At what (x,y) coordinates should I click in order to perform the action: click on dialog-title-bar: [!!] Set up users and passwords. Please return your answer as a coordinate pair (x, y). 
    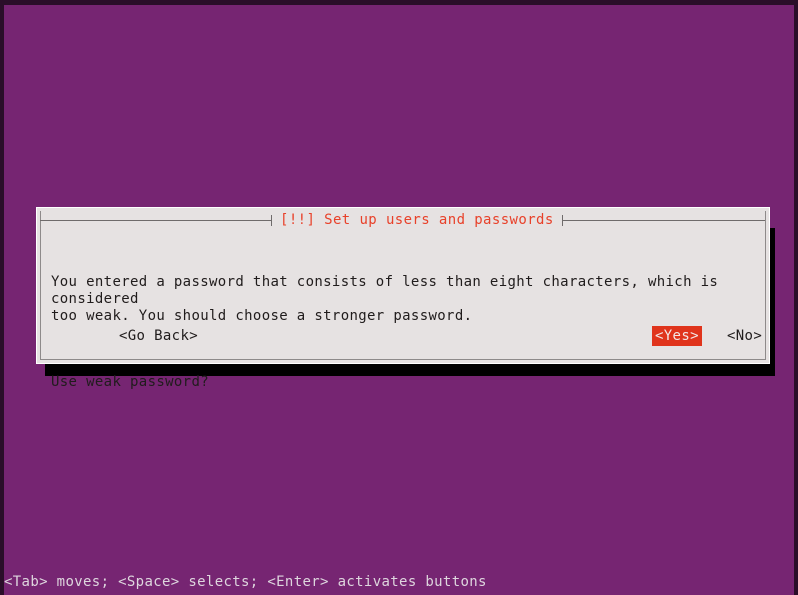
    Looking at the image, I should click on (403, 220).